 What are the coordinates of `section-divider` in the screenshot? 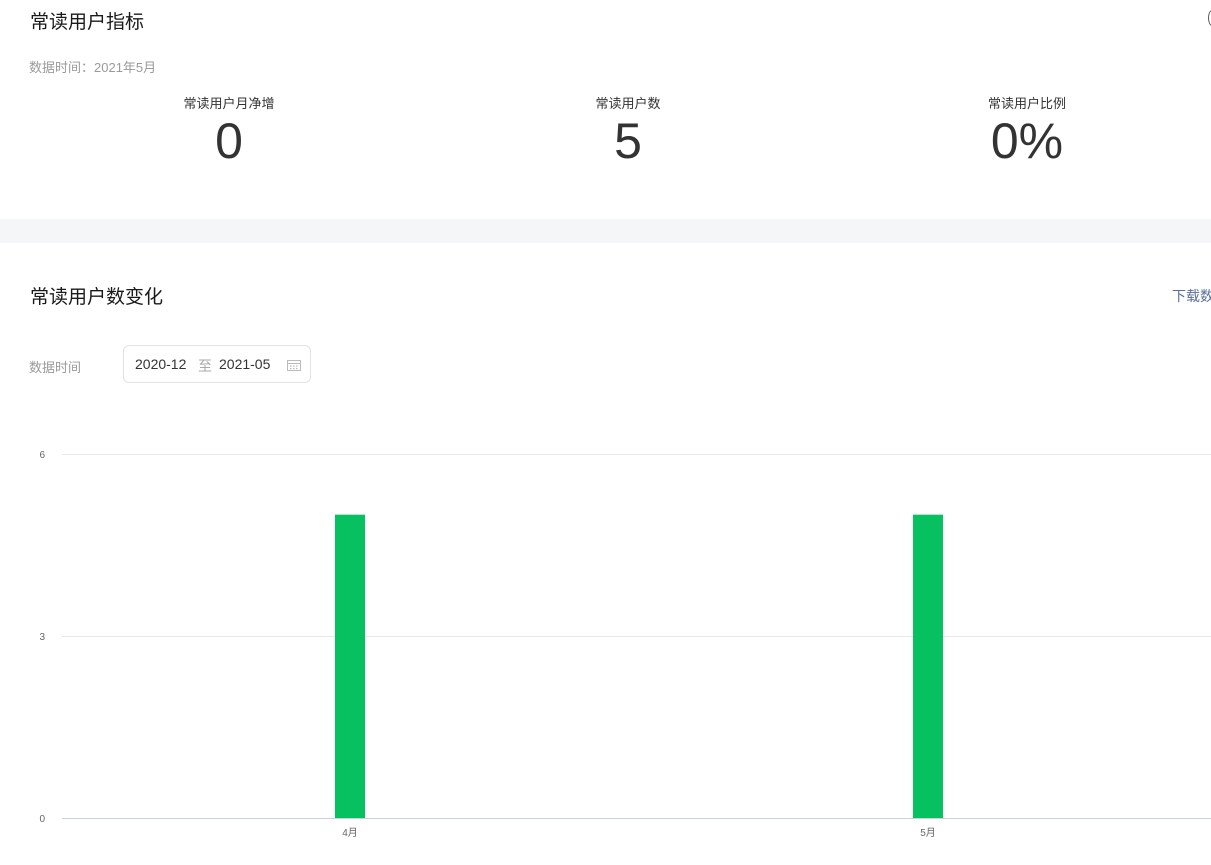 It's located at (605, 231).